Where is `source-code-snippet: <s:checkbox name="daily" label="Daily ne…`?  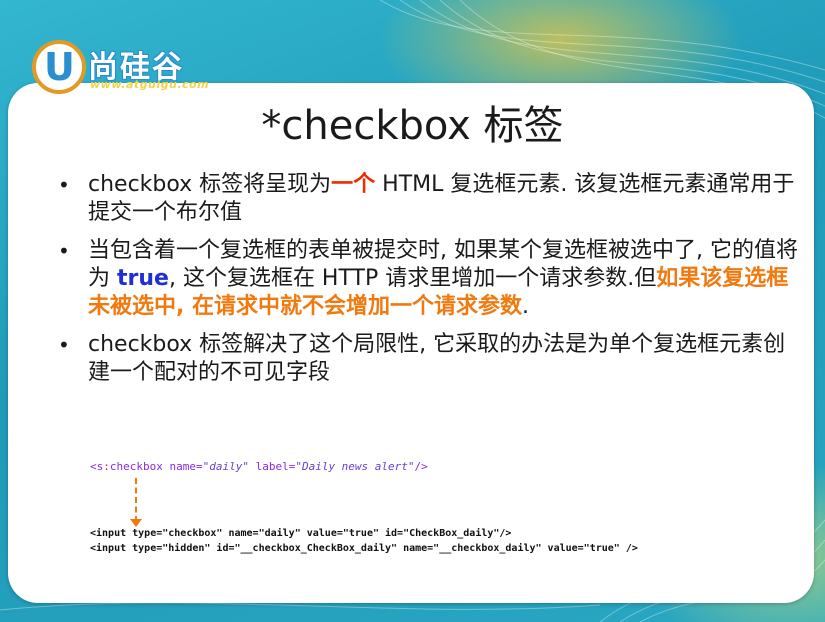 source-code-snippet: <s:checkbox name="daily" label="Daily ne… is located at coordinates (259, 466).